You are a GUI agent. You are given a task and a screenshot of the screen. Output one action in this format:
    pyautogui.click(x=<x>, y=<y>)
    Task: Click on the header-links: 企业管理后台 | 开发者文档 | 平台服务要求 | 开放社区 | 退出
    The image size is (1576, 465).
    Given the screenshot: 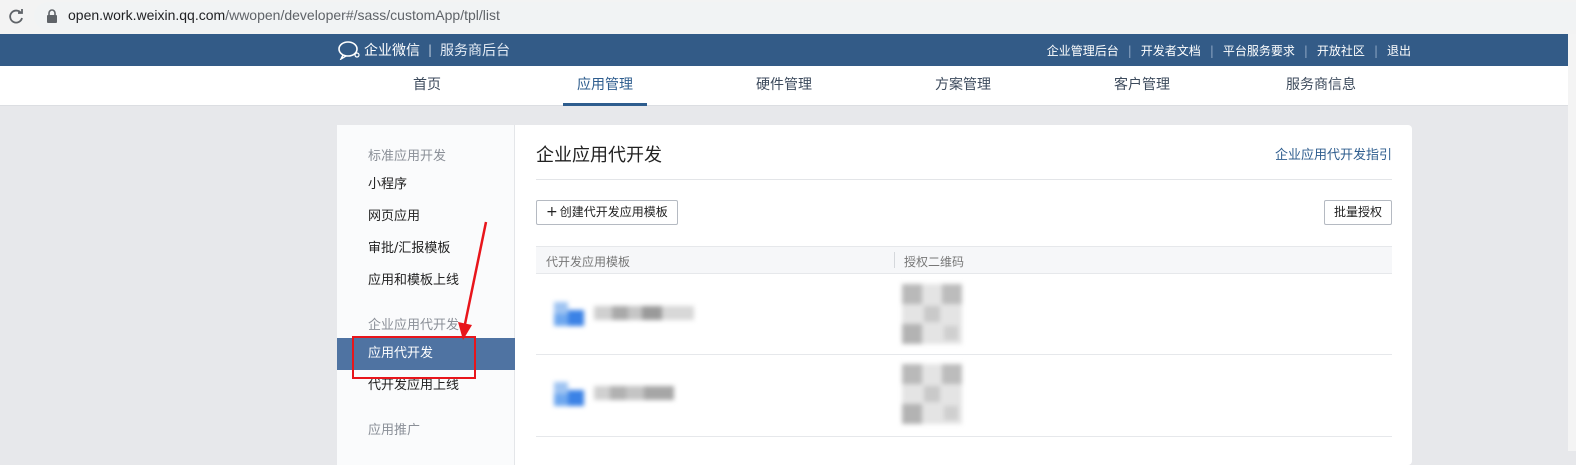 What is the action you would take?
    pyautogui.click(x=1229, y=50)
    